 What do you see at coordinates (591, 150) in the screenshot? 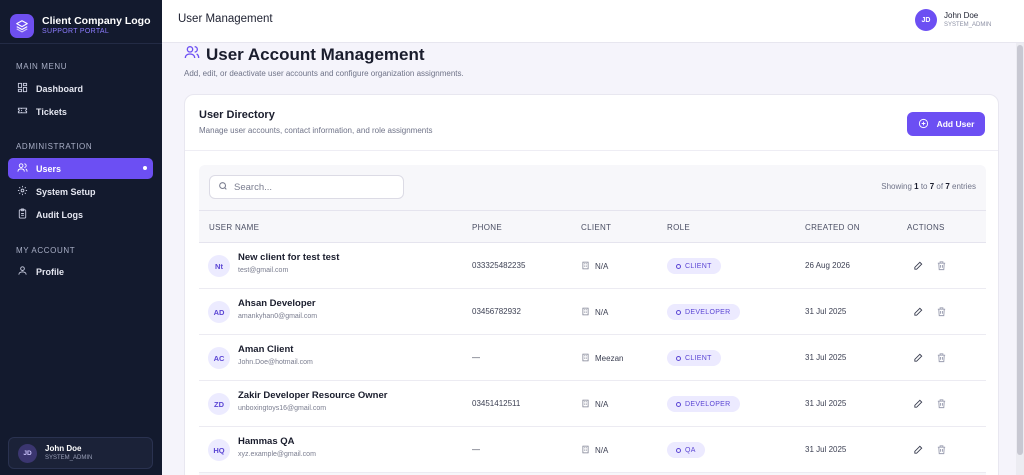
I see `divider` at bounding box center [591, 150].